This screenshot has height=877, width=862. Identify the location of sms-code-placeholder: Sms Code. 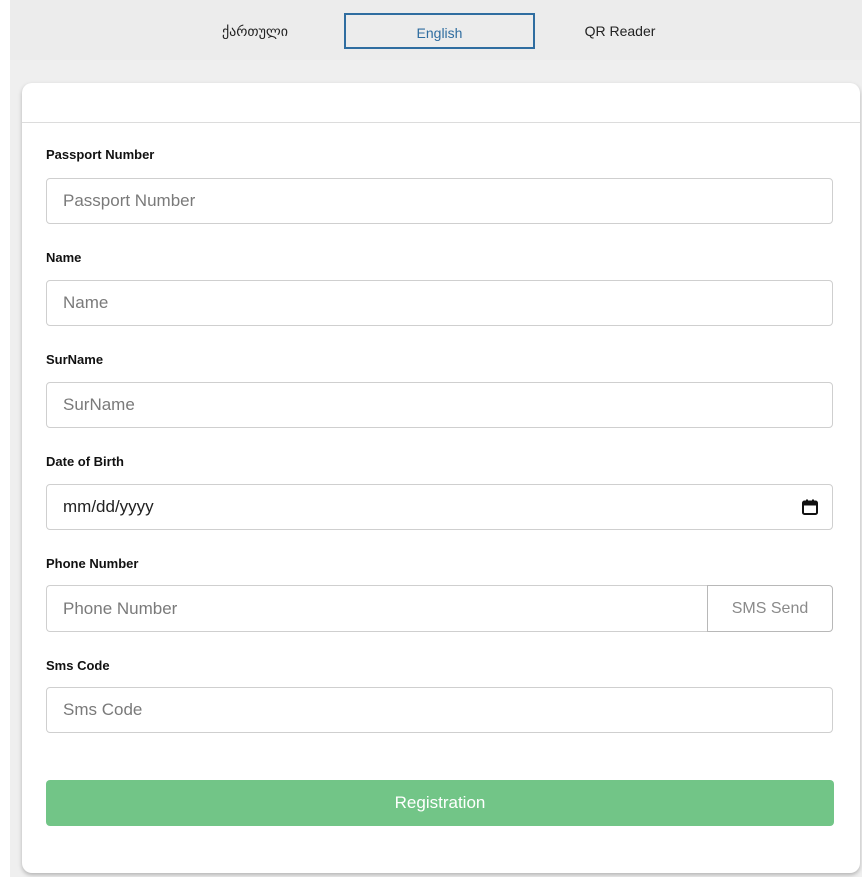
(103, 709).